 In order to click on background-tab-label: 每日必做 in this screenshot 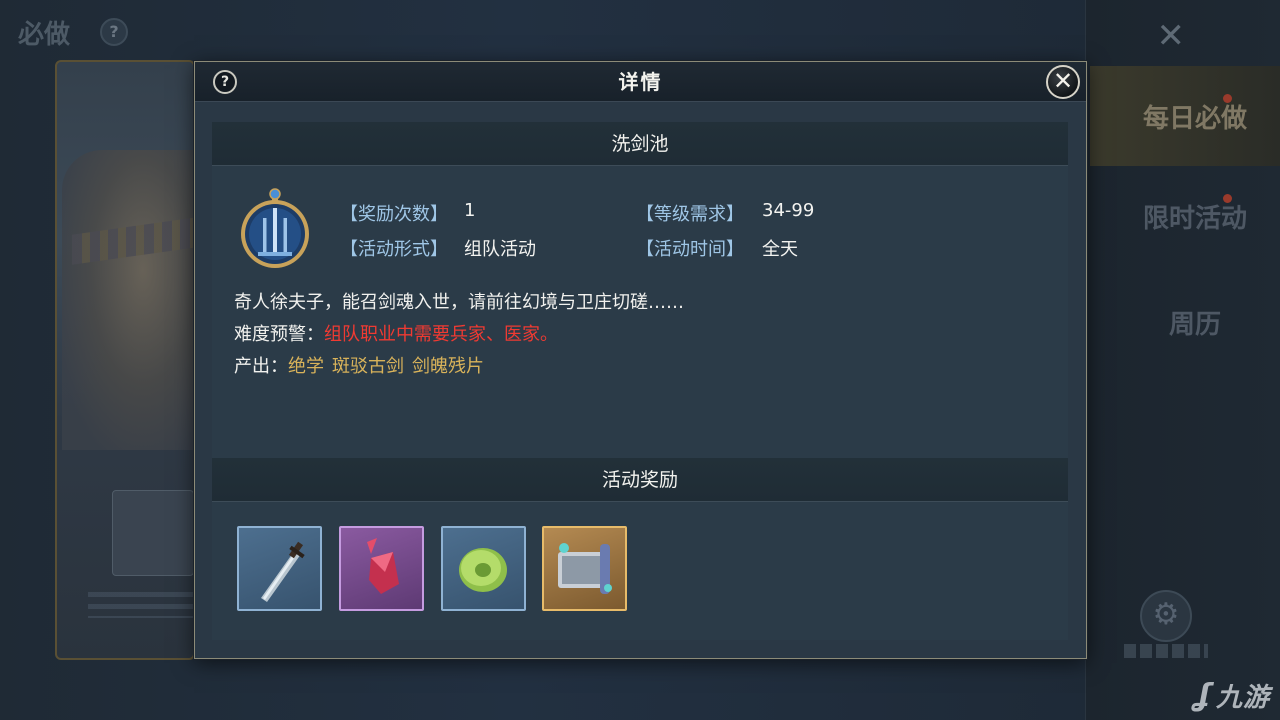, I will do `click(1194, 118)`.